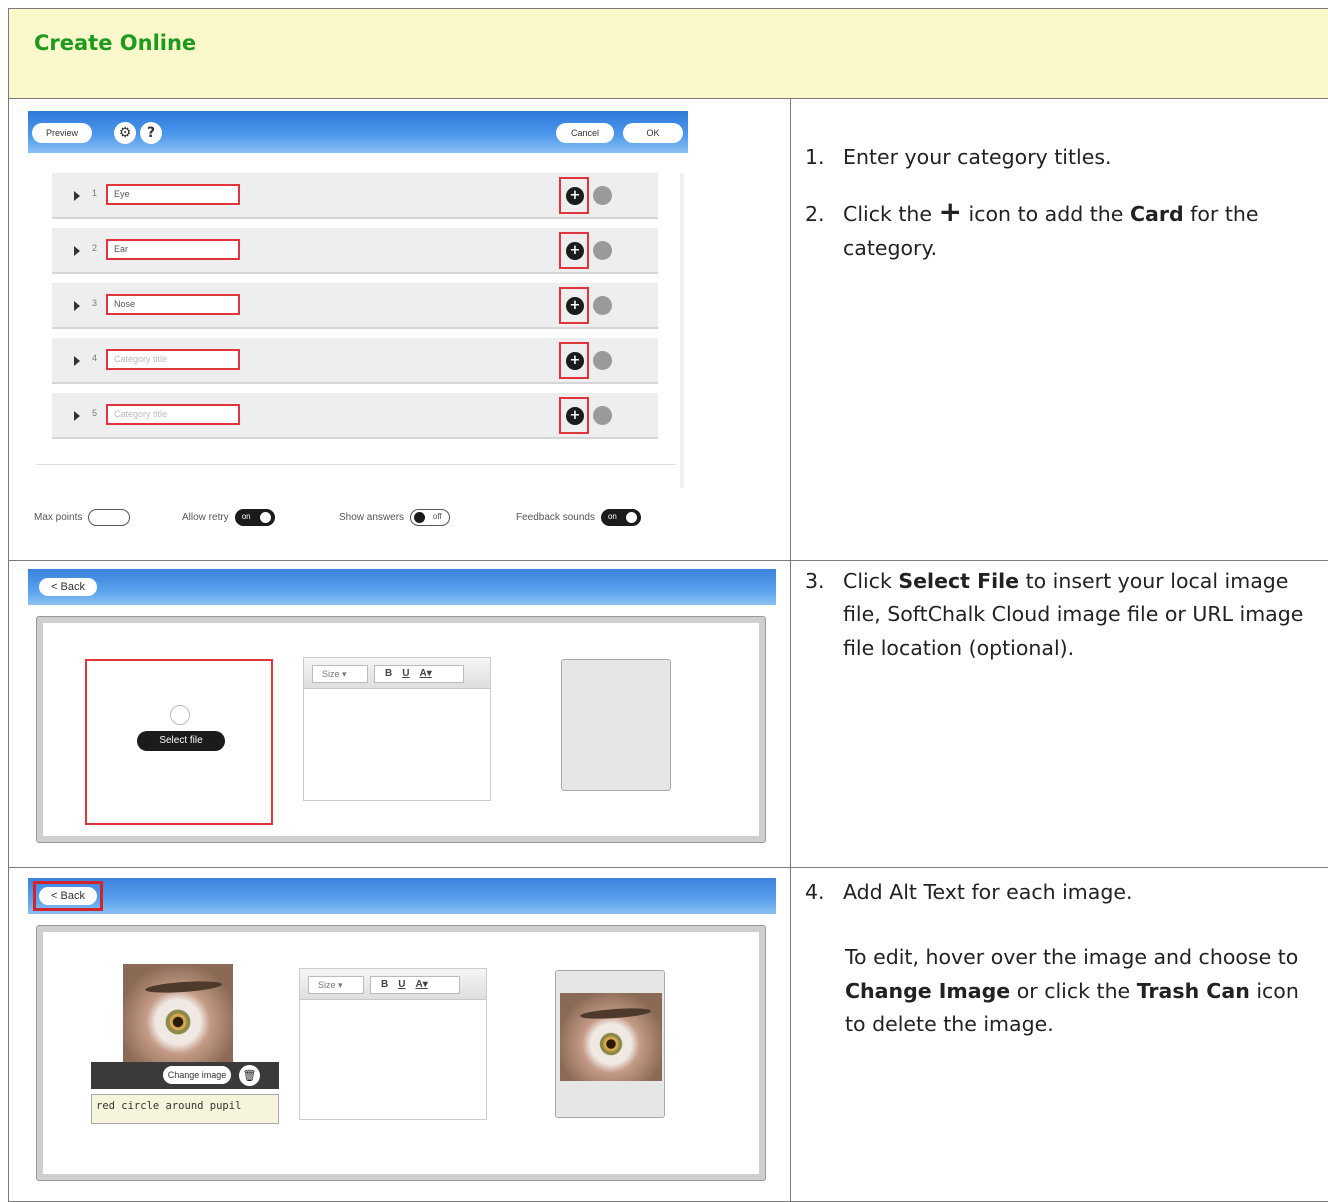 The width and height of the screenshot is (1328, 1202). I want to click on feedback-sounds-toggle: on, so click(621, 517).